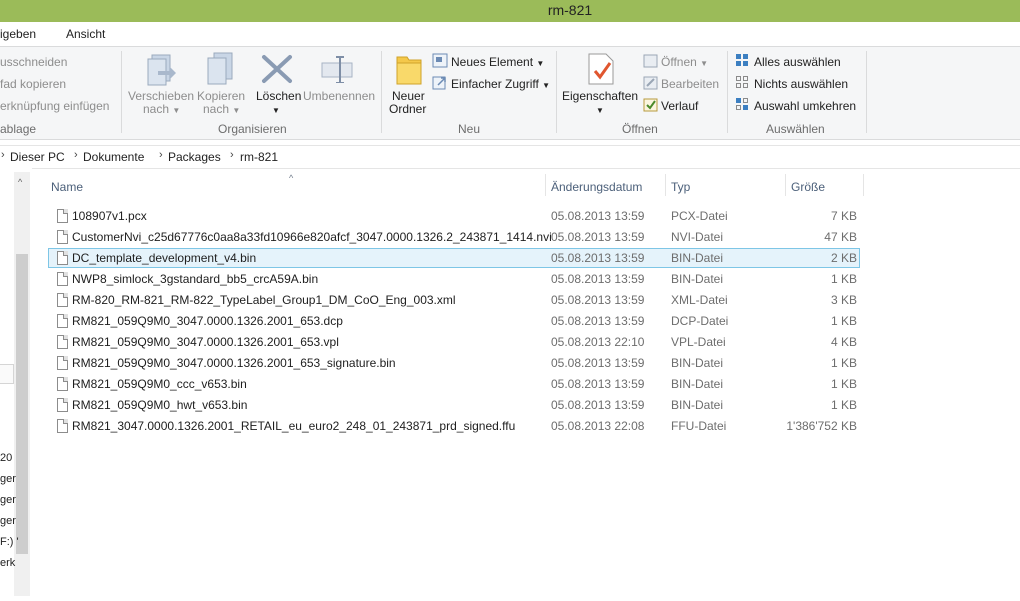  I want to click on tab-share: igeben, so click(18, 34).